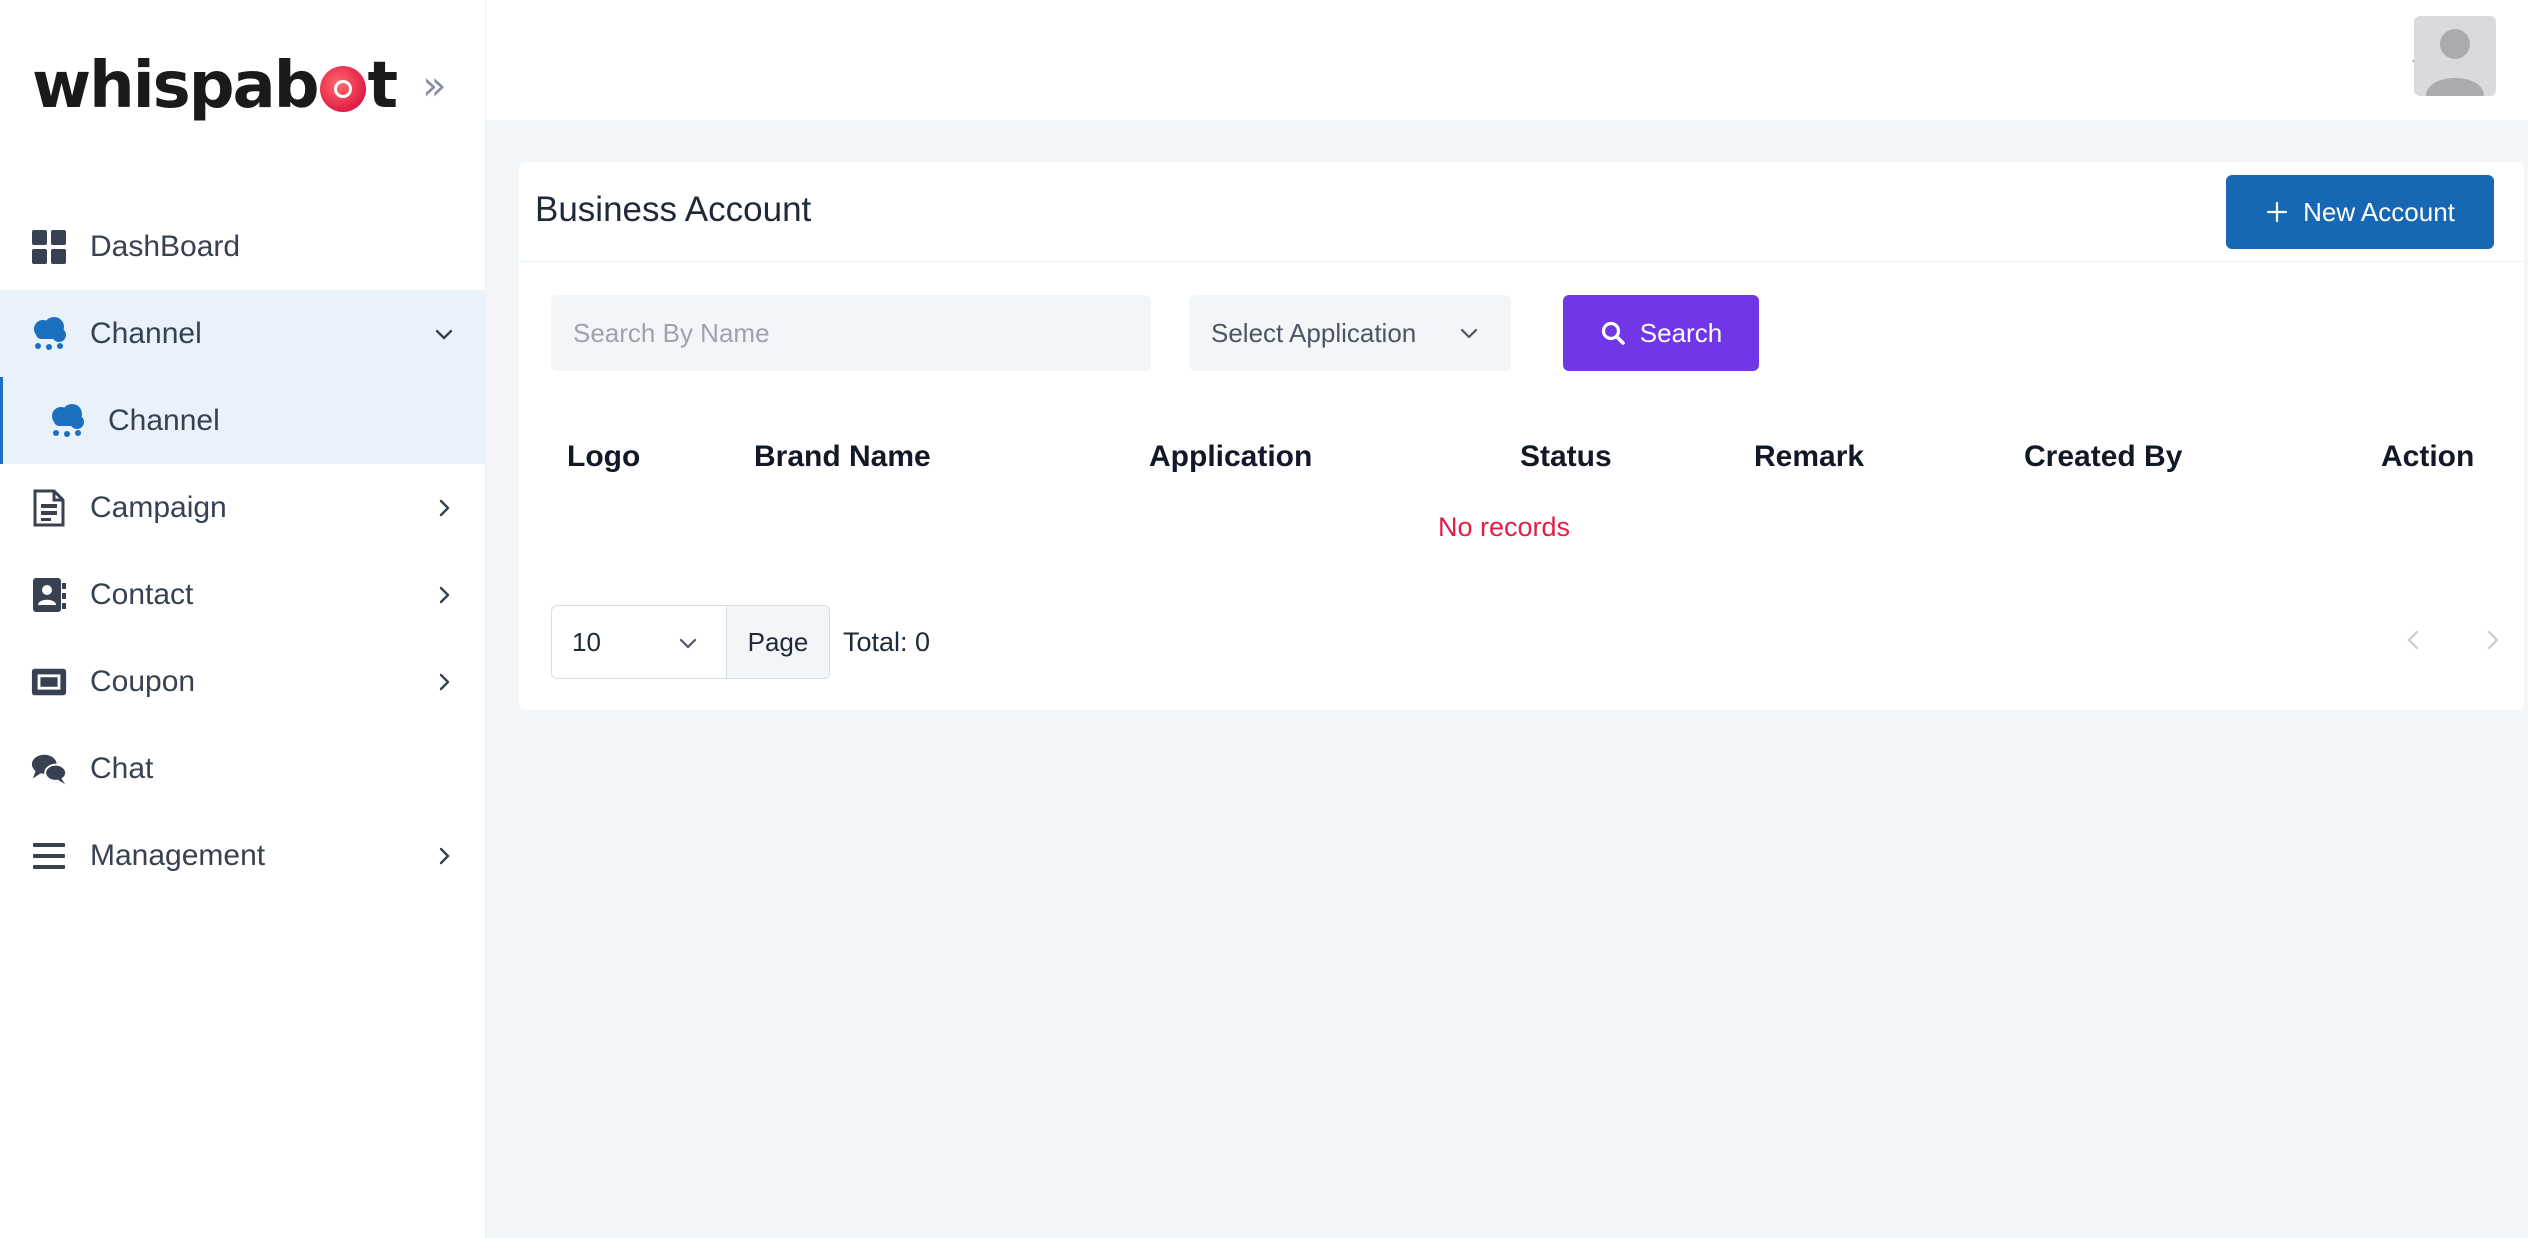  What do you see at coordinates (49, 769) in the screenshot?
I see `chat-bubbles-icon` at bounding box center [49, 769].